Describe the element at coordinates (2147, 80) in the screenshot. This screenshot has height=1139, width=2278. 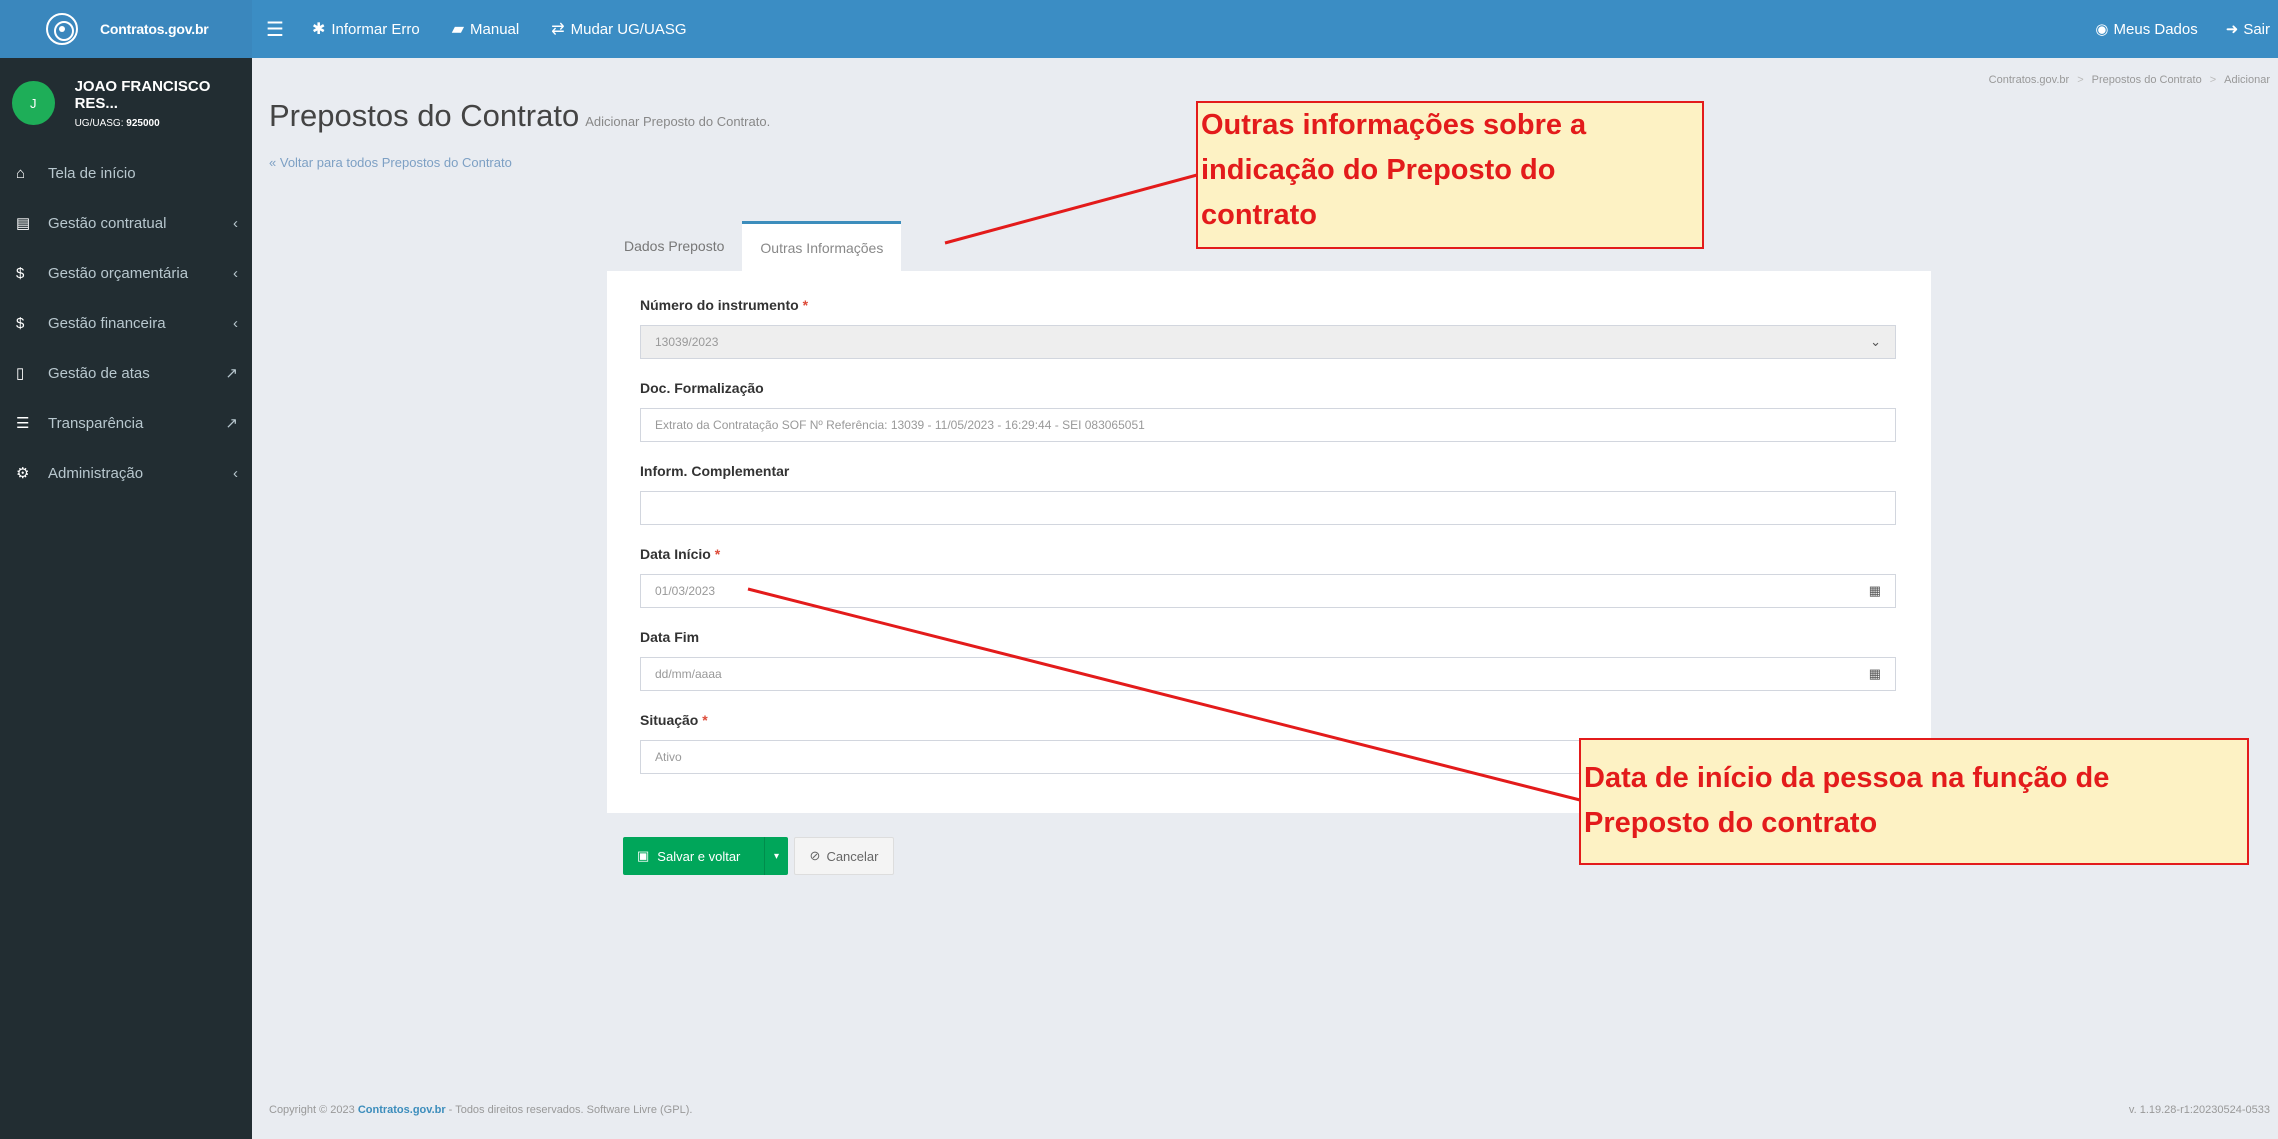
I see `breadcrumb-prepostos: Prepostos do Contrato` at that location.